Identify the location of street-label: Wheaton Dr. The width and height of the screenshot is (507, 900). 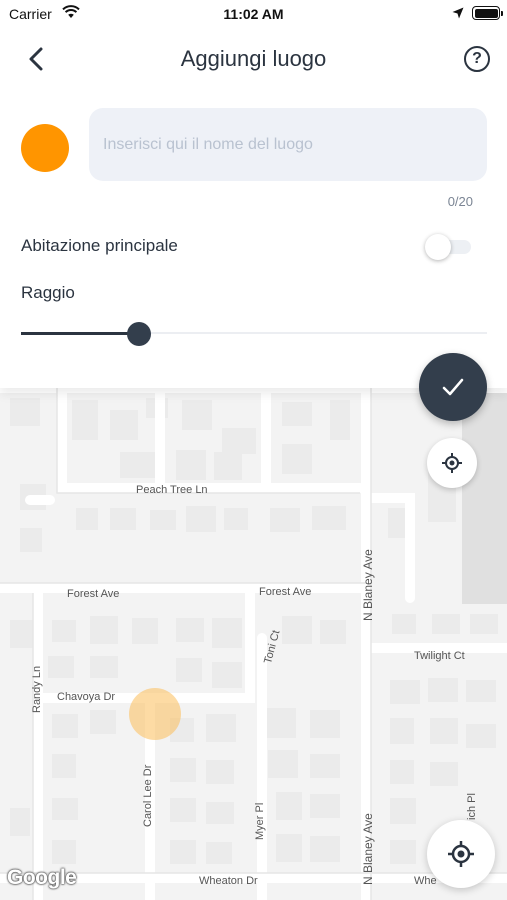
(228, 881).